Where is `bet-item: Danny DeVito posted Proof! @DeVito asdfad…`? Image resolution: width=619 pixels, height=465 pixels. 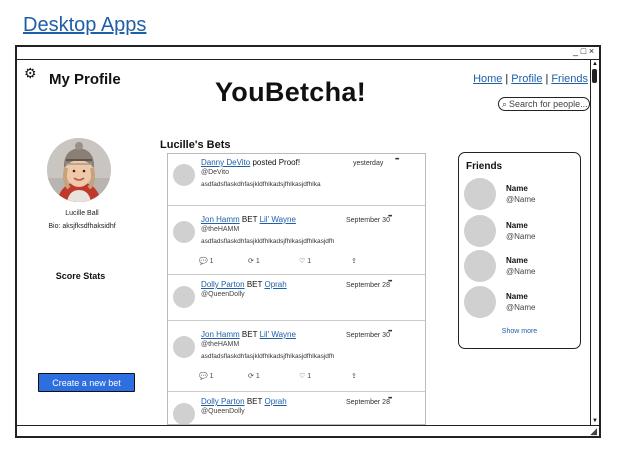 bet-item: Danny DeVito posted Proof! @DeVito asdfad… is located at coordinates (296, 180).